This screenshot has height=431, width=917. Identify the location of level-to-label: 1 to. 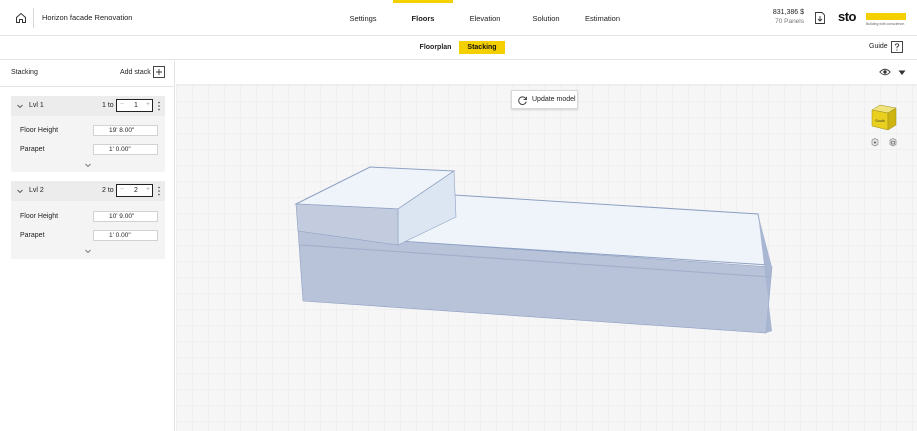
(108, 105).